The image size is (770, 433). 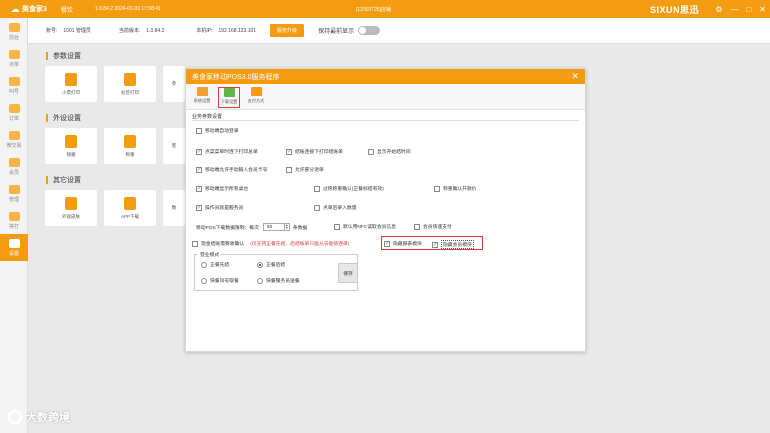 What do you see at coordinates (34, 9) in the screenshot?
I see `app-name: 美食家3` at bounding box center [34, 9].